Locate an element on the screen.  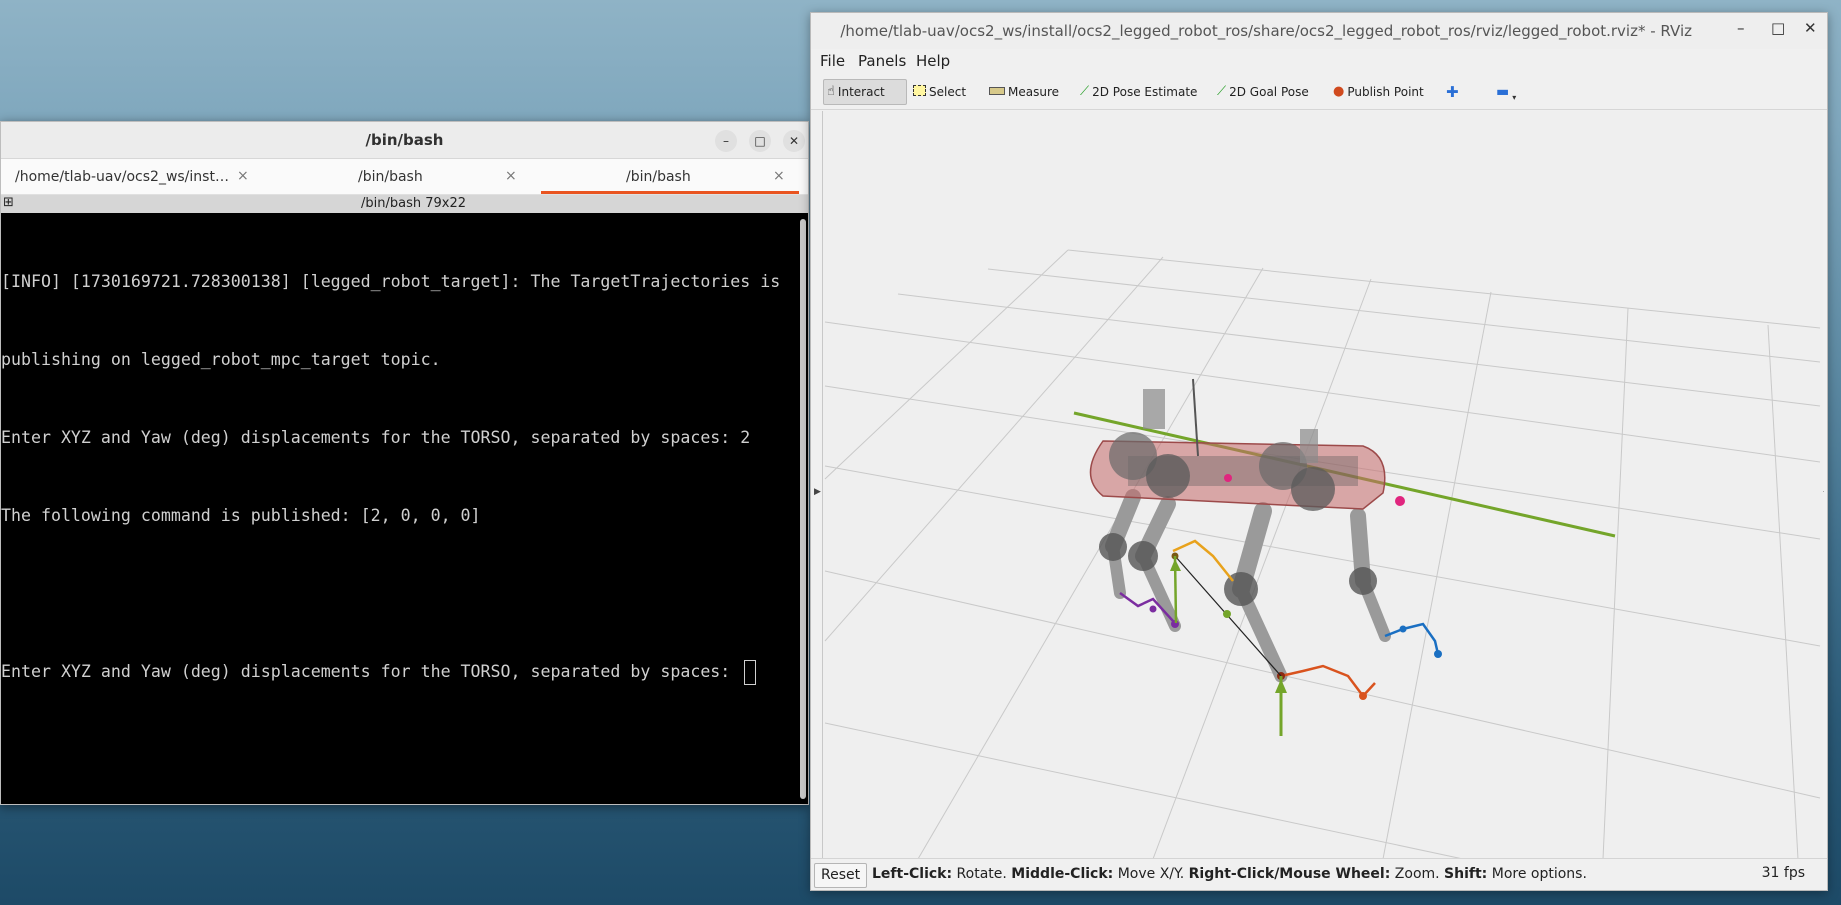
help-desc: Rotate. is located at coordinates (981, 874).